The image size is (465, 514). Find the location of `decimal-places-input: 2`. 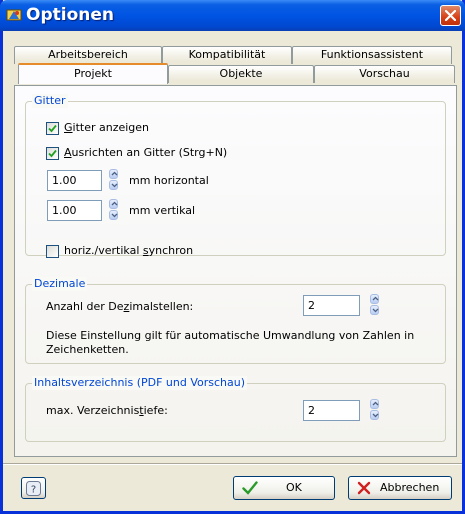

decimal-places-input: 2 is located at coordinates (331, 305).